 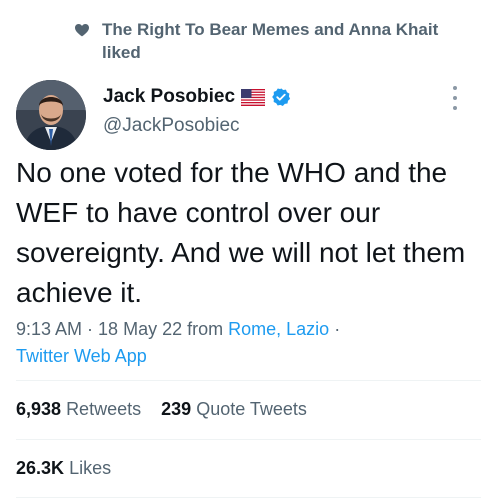 I want to click on likes-stat: 26.3K Likes, so click(x=63, y=468).